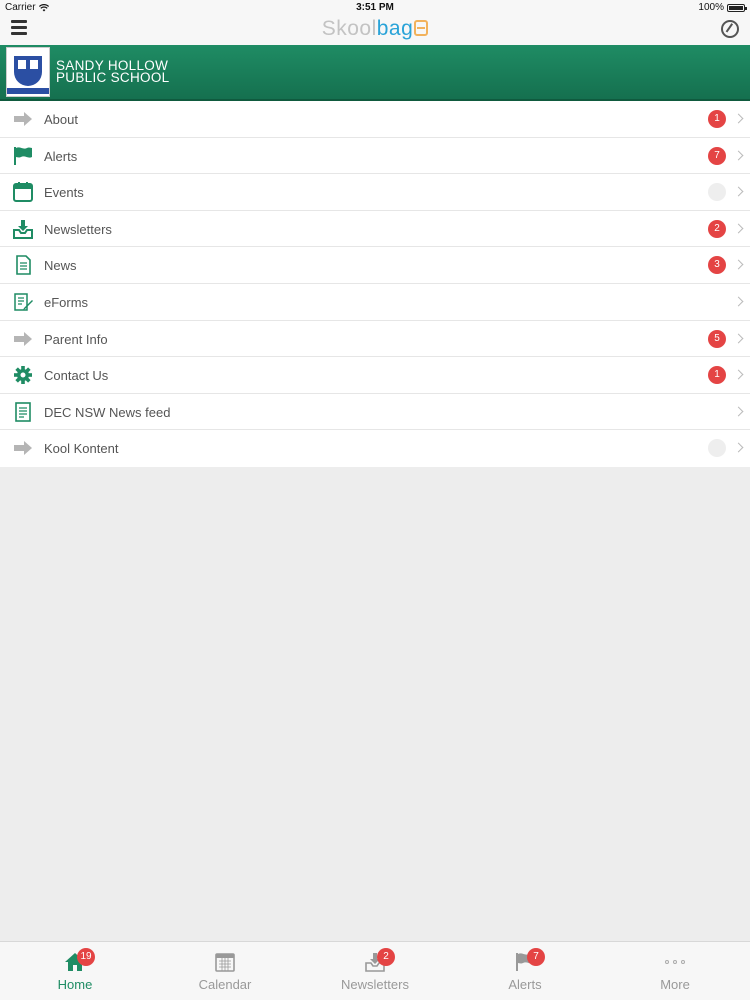 Image resolution: width=750 pixels, height=1000 pixels. I want to click on menu-item-news: News 3, so click(375, 265).